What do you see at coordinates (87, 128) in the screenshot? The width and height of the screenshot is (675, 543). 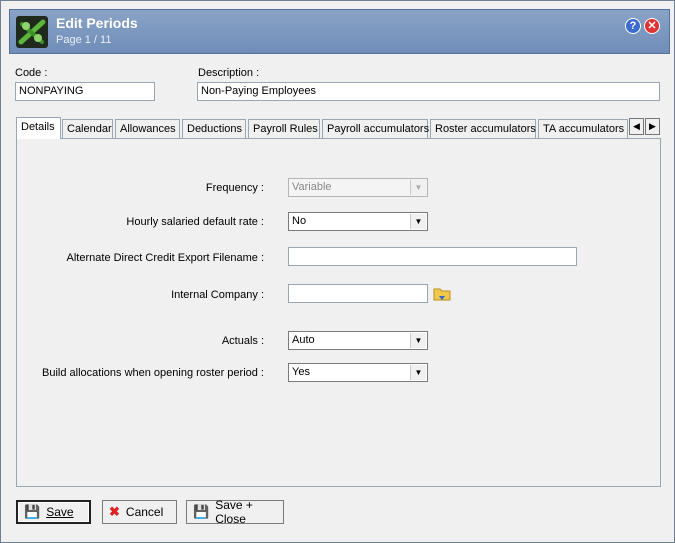 I see `tab-calendar: Calendar` at bounding box center [87, 128].